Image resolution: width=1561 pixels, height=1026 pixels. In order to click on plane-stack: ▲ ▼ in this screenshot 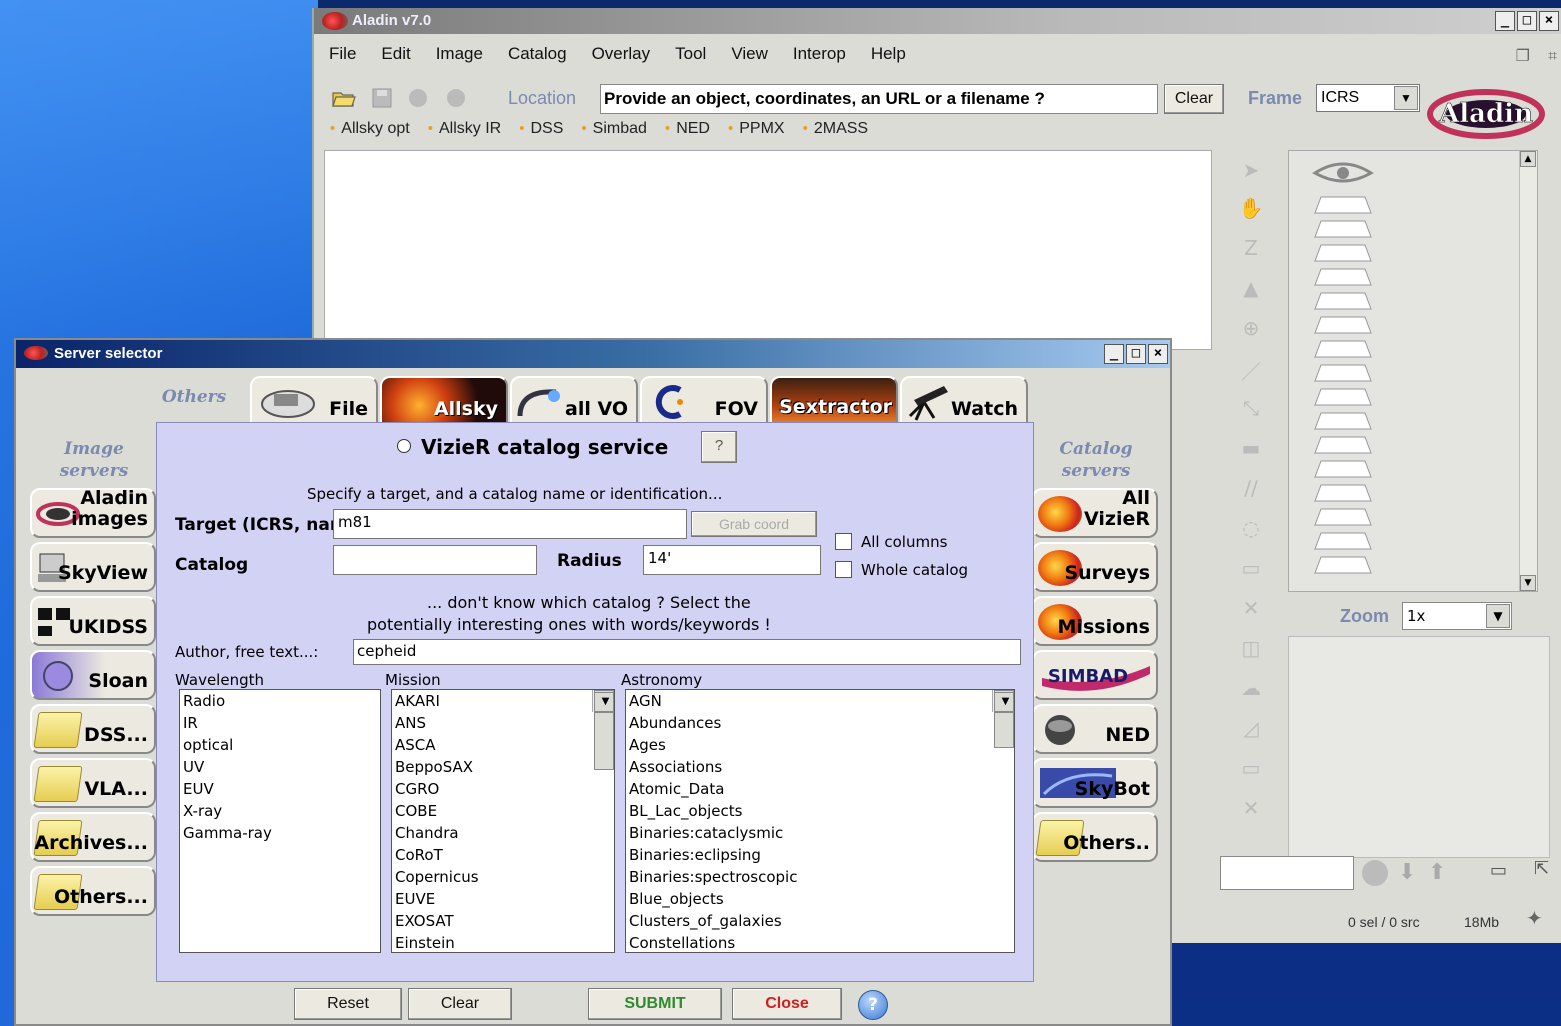, I will do `click(1413, 371)`.